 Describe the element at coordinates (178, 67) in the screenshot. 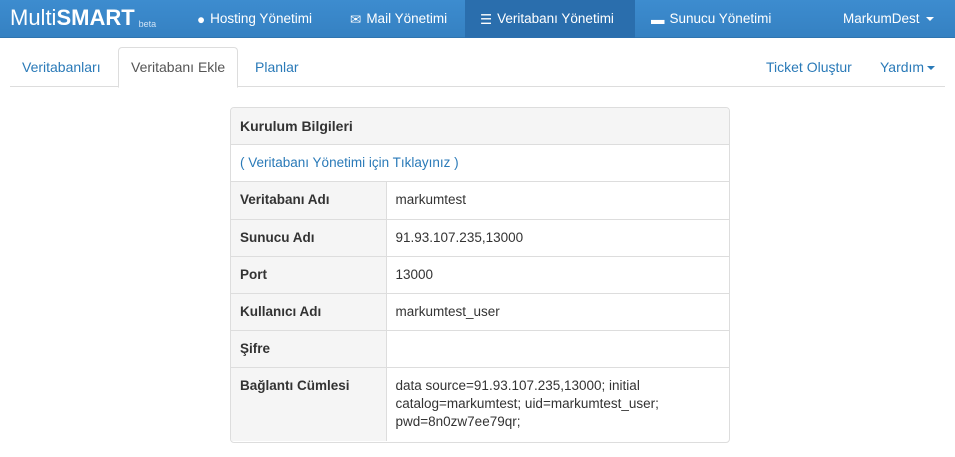

I see `tab-veritabani-ekle: Veritabanı Ekle` at that location.